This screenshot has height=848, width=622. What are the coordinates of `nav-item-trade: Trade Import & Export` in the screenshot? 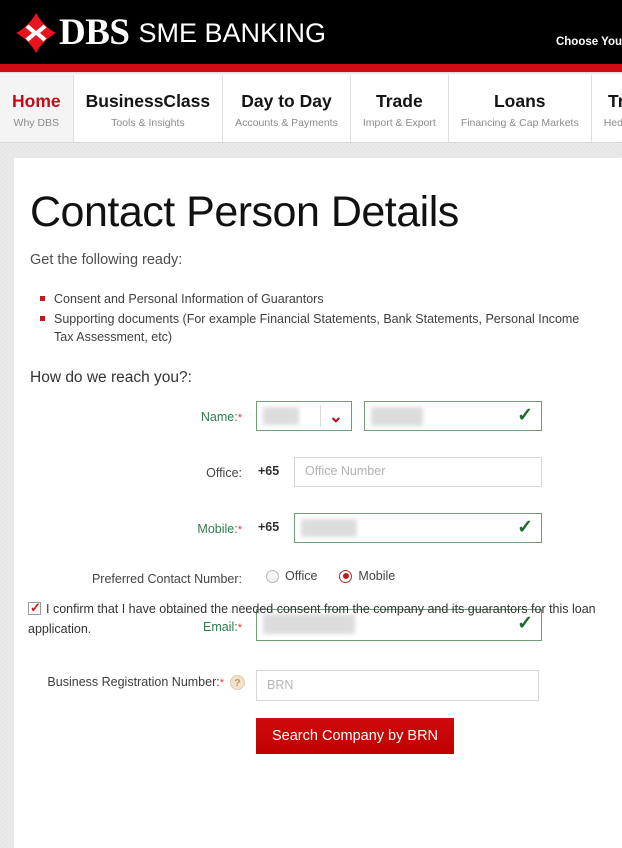 It's located at (399, 108).